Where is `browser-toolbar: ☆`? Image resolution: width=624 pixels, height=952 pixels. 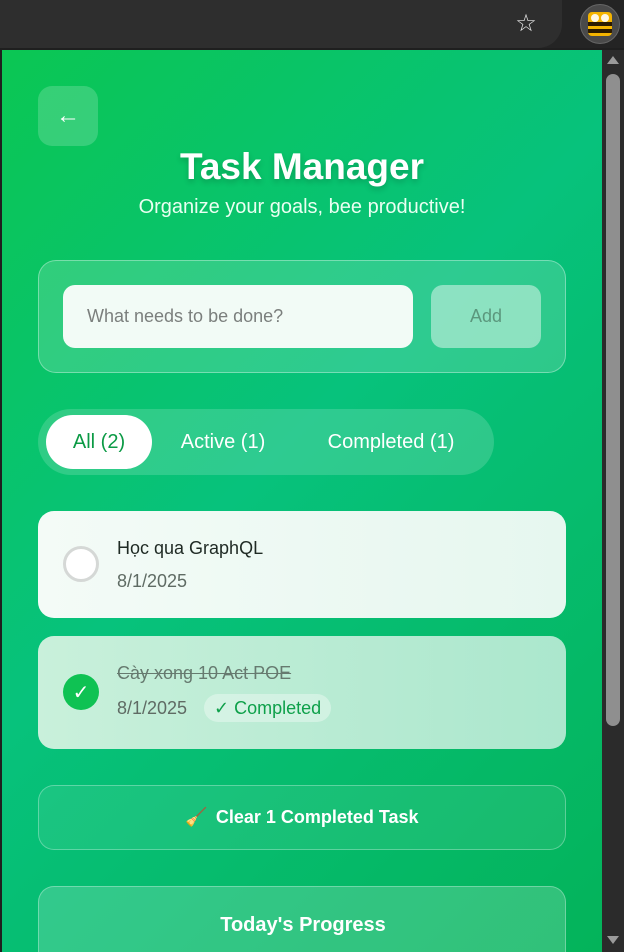
browser-toolbar: ☆ is located at coordinates (312, 24).